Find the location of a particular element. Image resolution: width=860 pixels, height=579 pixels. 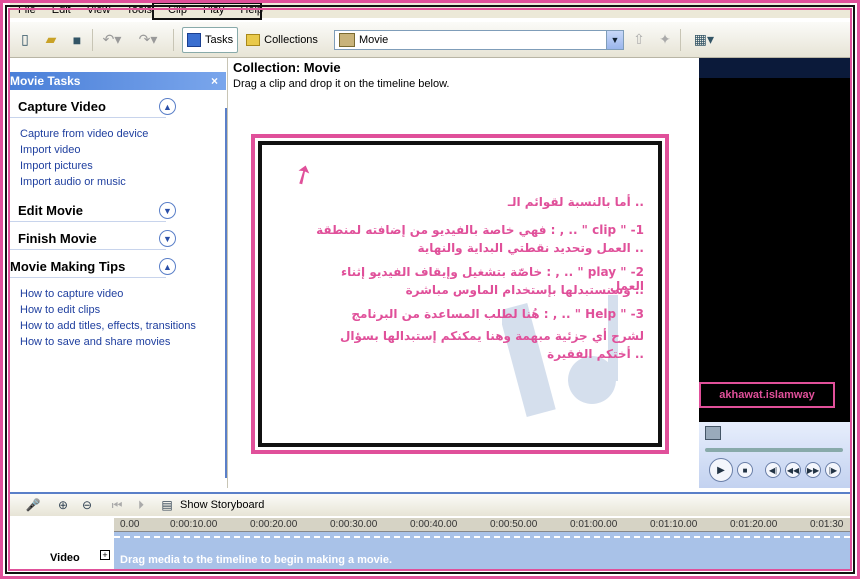

signature-badge: akhawat.islamway is located at coordinates (767, 395).